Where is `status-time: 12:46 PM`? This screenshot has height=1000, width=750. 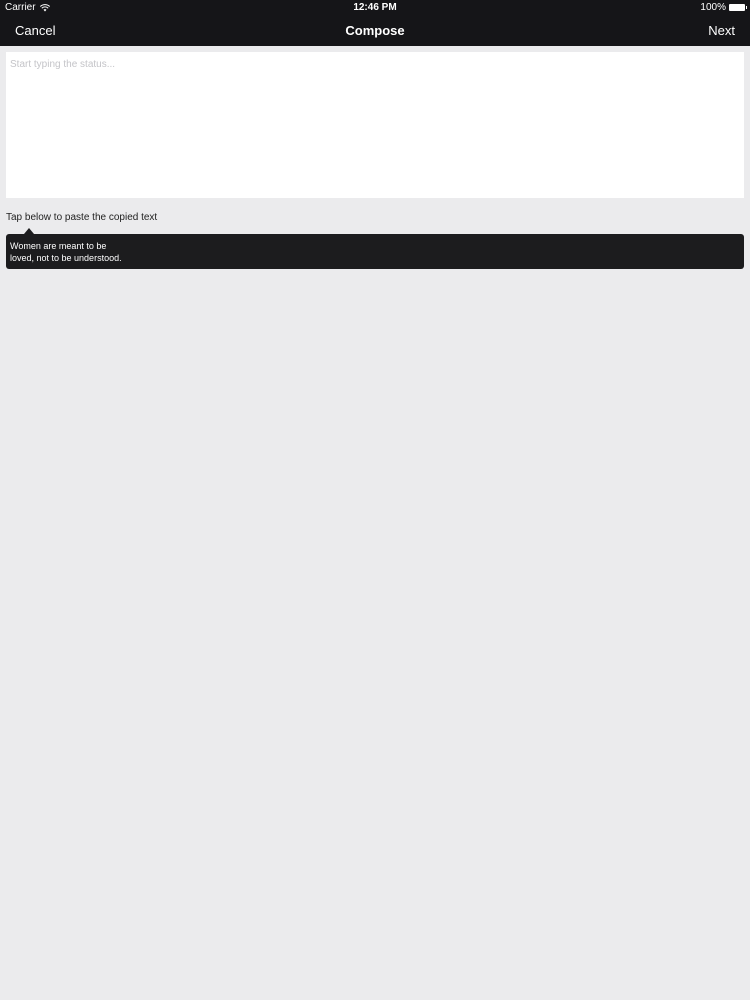
status-time: 12:46 PM is located at coordinates (375, 7).